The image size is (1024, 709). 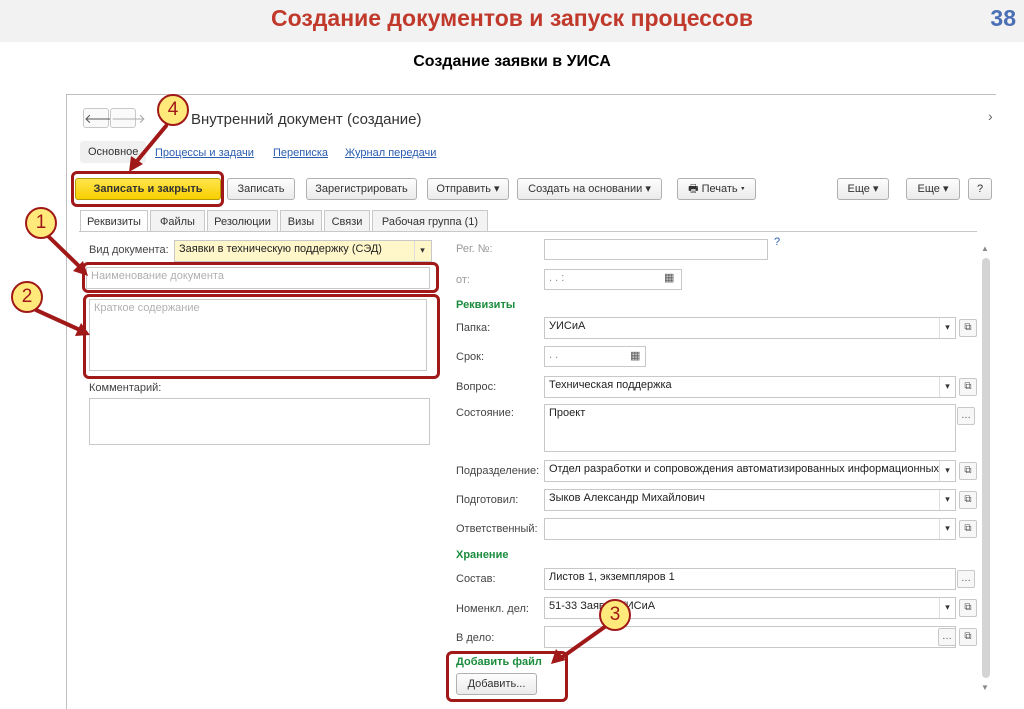 What do you see at coordinates (615, 615) in the screenshot?
I see `marker-3: 3` at bounding box center [615, 615].